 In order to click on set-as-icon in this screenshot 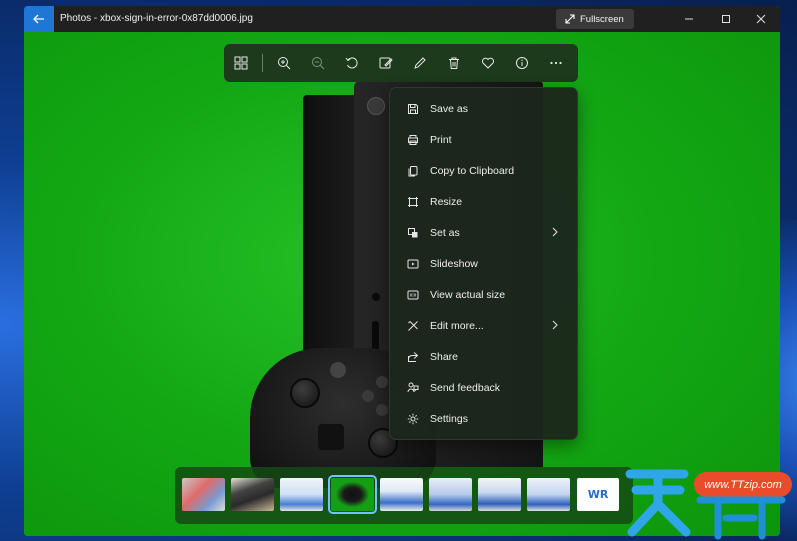, I will do `click(413, 233)`.